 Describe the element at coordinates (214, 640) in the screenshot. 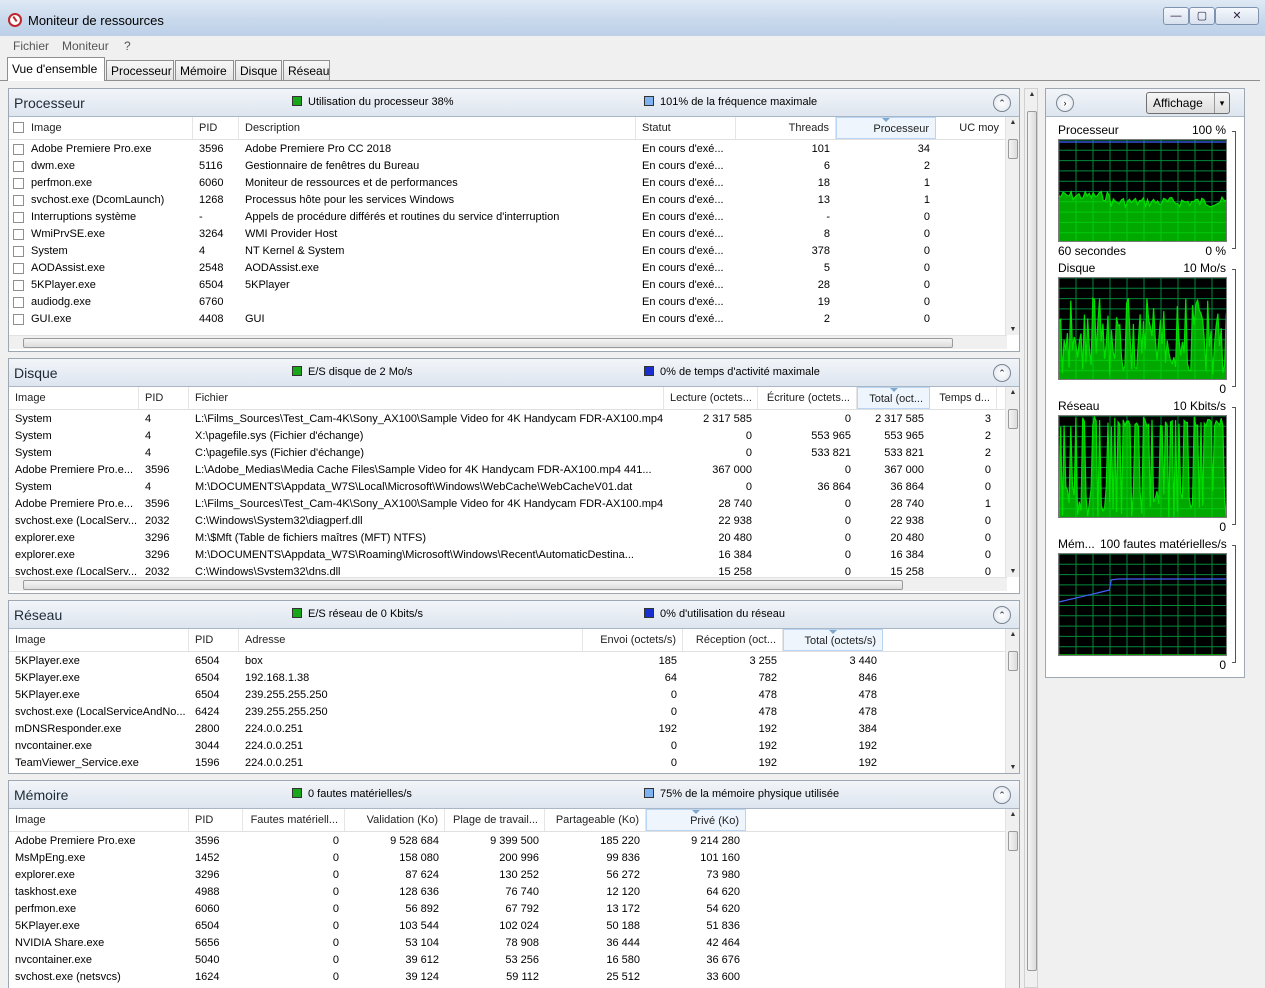

I see `network-col-pid: PID` at that location.